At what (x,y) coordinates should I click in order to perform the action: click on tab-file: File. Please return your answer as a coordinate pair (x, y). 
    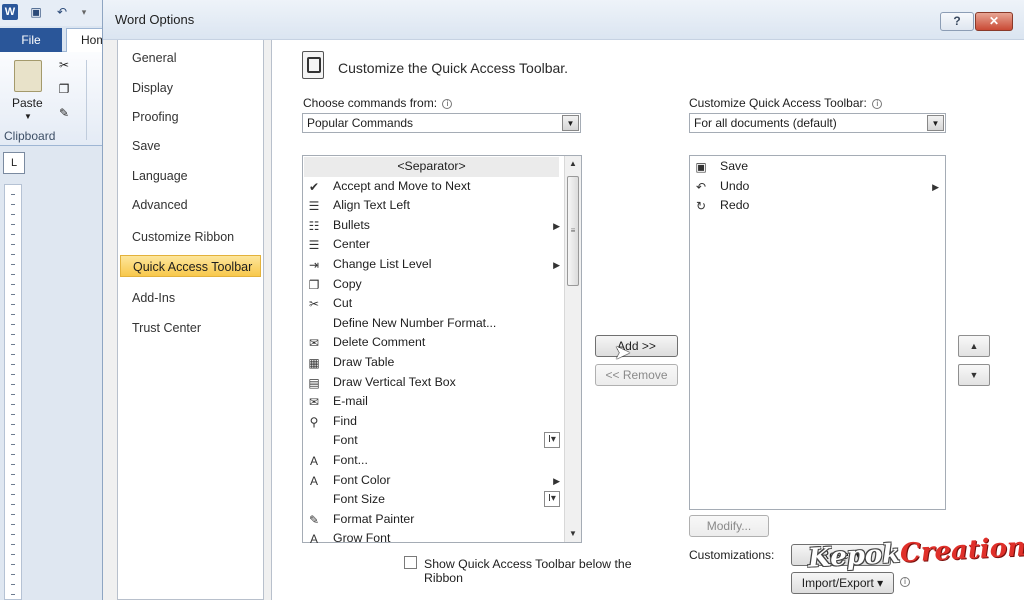
    Looking at the image, I should click on (31, 40).